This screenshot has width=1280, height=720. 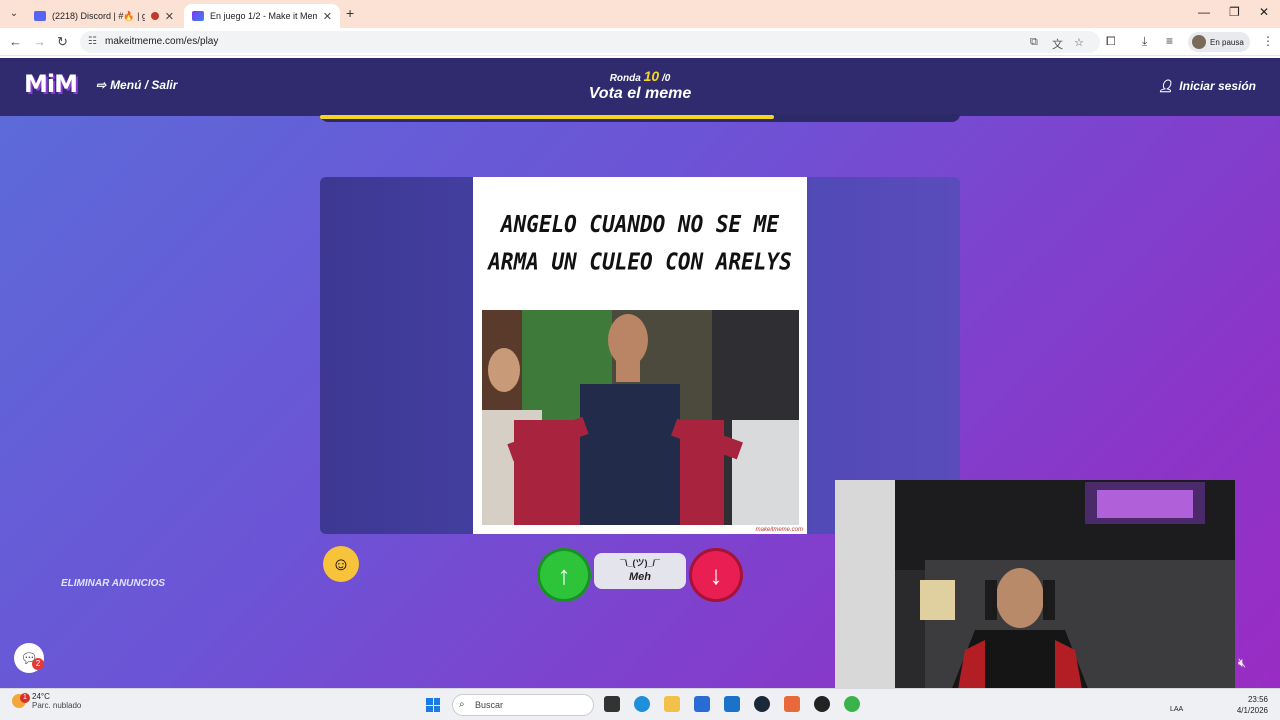 What do you see at coordinates (489, 705) in the screenshot?
I see `search-placeholder: Buscar` at bounding box center [489, 705].